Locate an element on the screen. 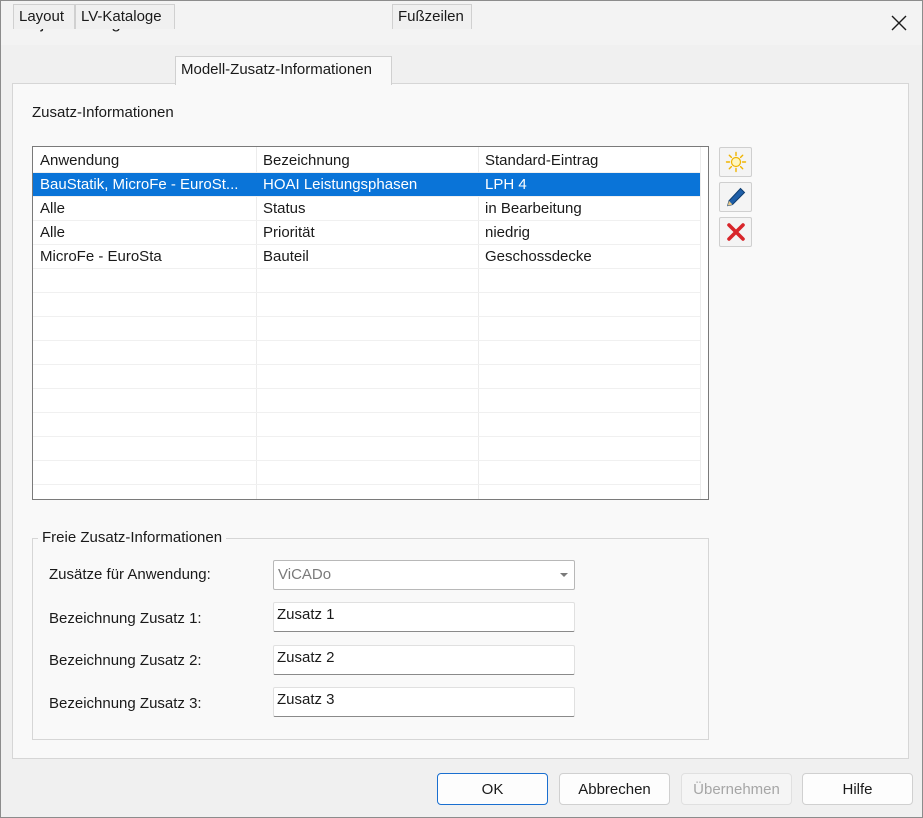 The image size is (923, 818). tab-fusszeilen: Fußzeilen is located at coordinates (432, 16).